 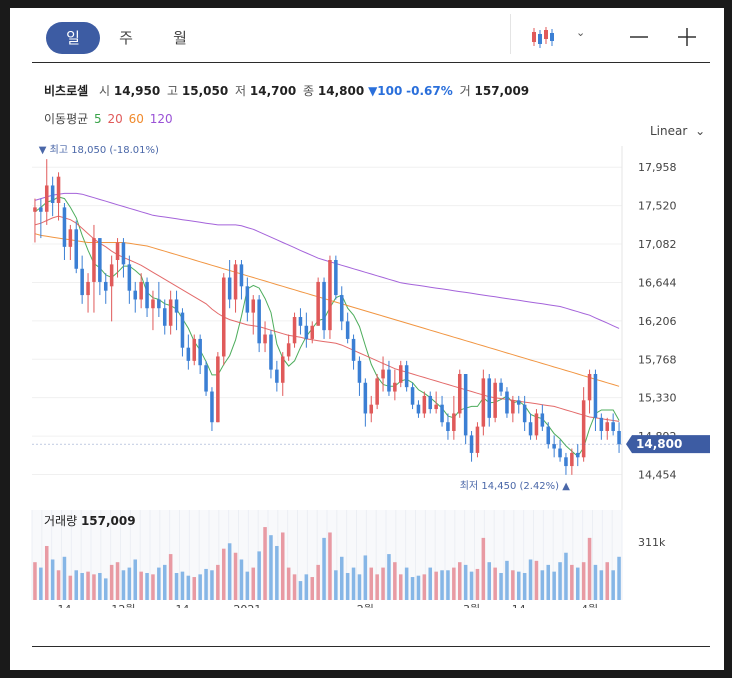 I want to click on tab-monthly: 월, so click(x=180, y=38).